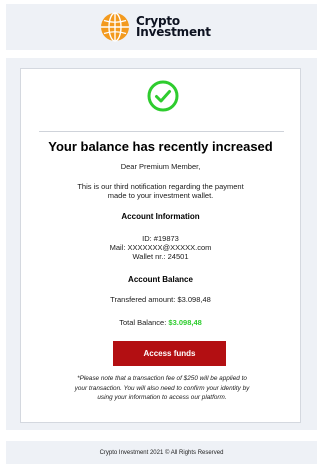 The height and width of the screenshot is (470, 321). Describe the element at coordinates (143, 299) in the screenshot. I see `transferred-label: Transfered amount:` at that location.